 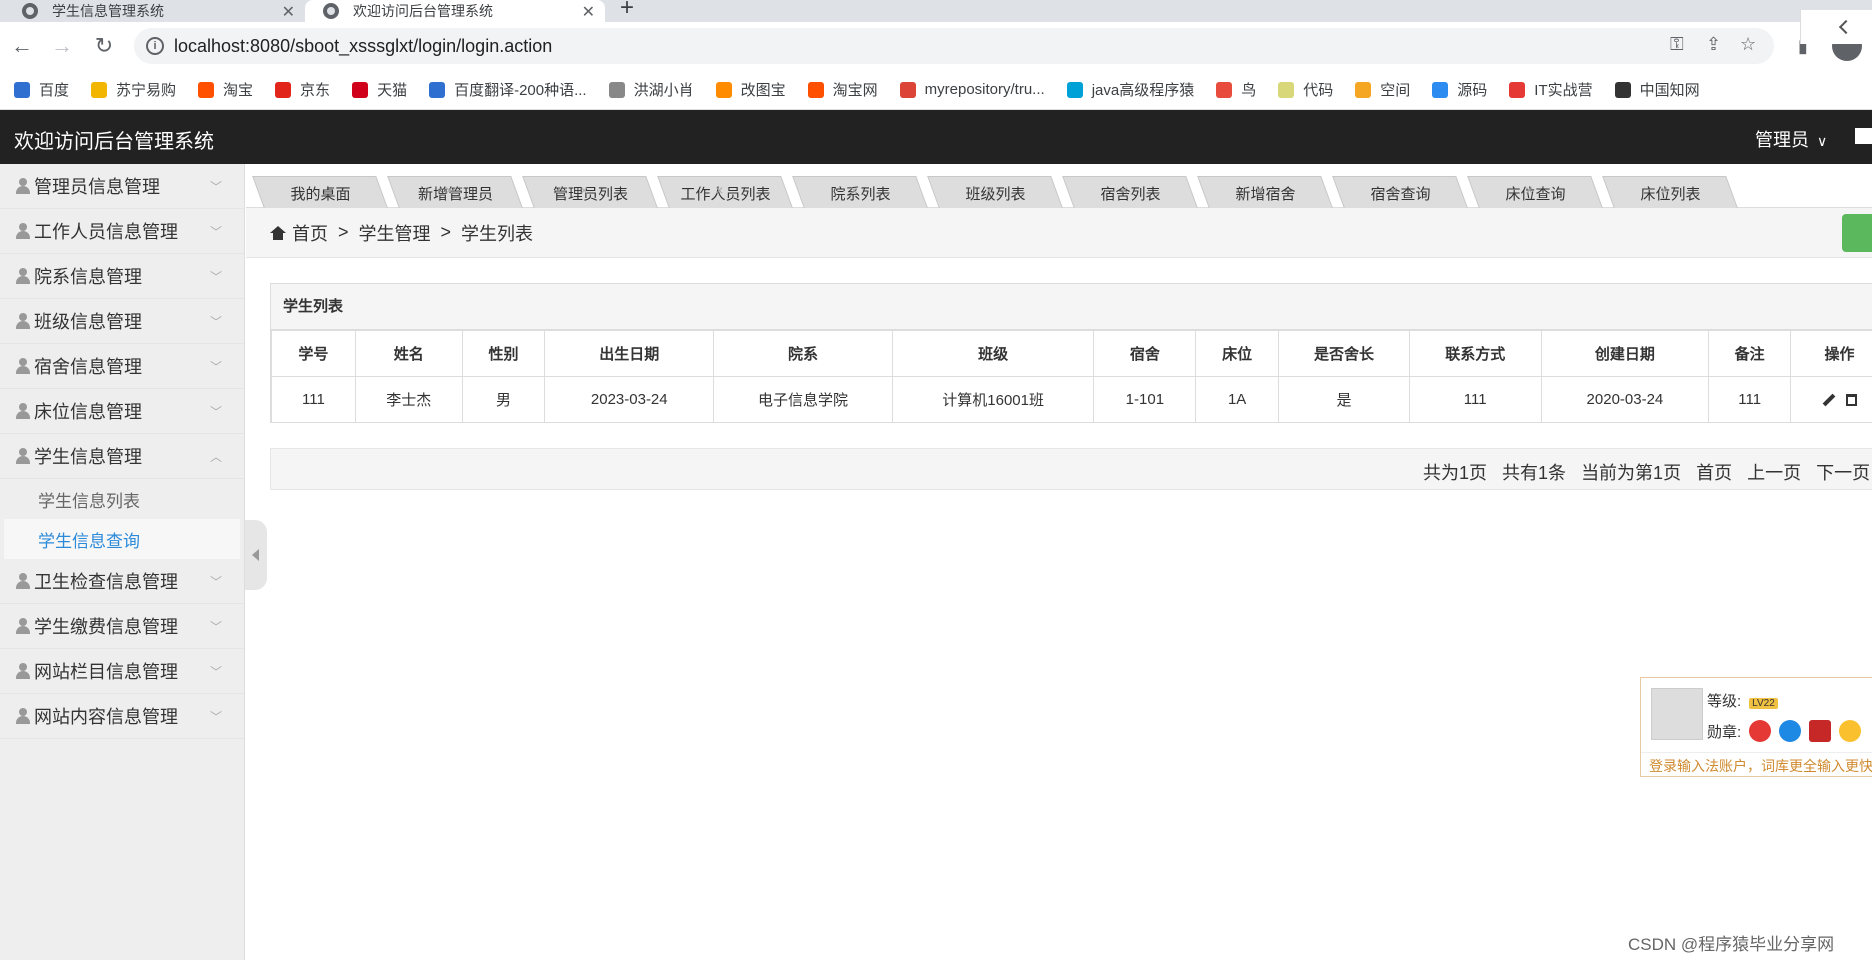 What do you see at coordinates (155, 46) in the screenshot?
I see `info-icon: i` at bounding box center [155, 46].